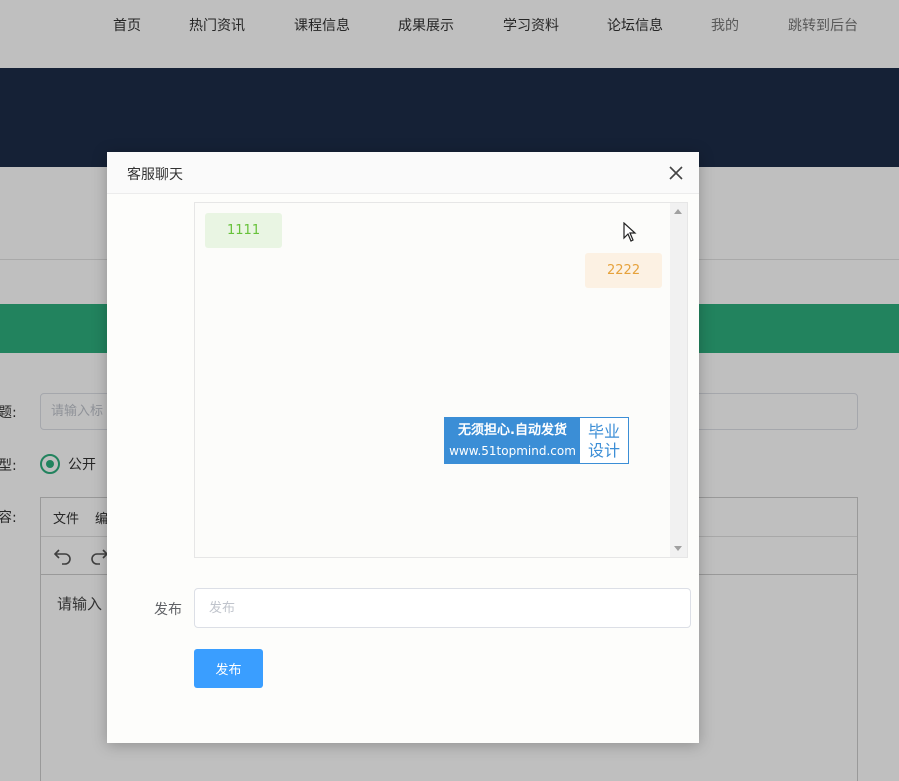  What do you see at coordinates (678, 211) in the screenshot?
I see `scroll-up-icon` at bounding box center [678, 211].